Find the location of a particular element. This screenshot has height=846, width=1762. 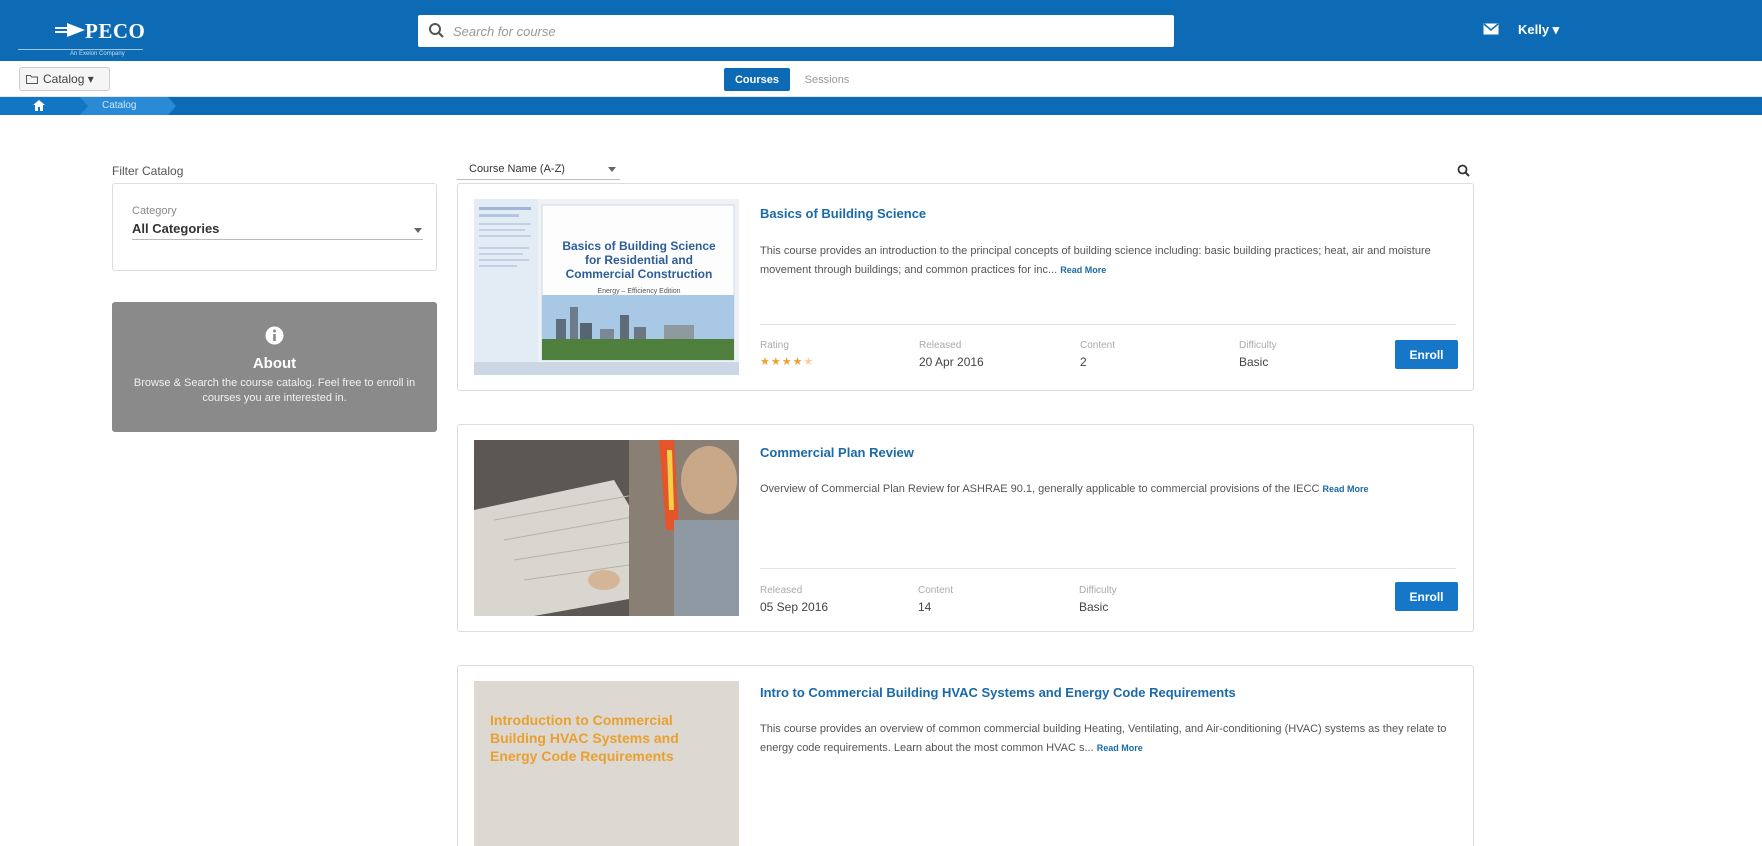

filter-panel: Category All Categories is located at coordinates (274, 227).